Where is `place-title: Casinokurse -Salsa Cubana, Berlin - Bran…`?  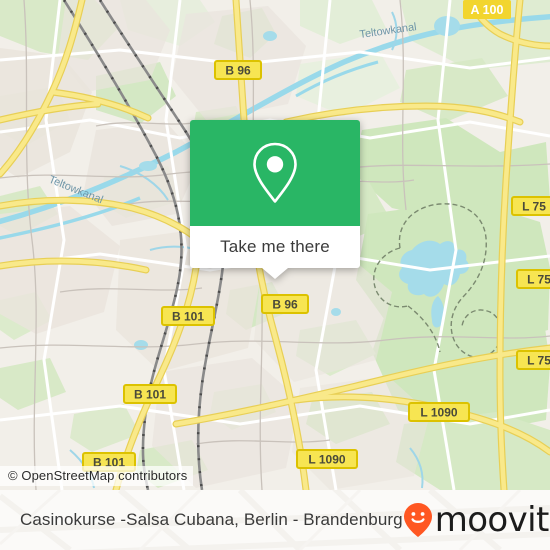
place-title: Casinokurse -Salsa Cubana, Berlin - Bran… is located at coordinates (211, 519).